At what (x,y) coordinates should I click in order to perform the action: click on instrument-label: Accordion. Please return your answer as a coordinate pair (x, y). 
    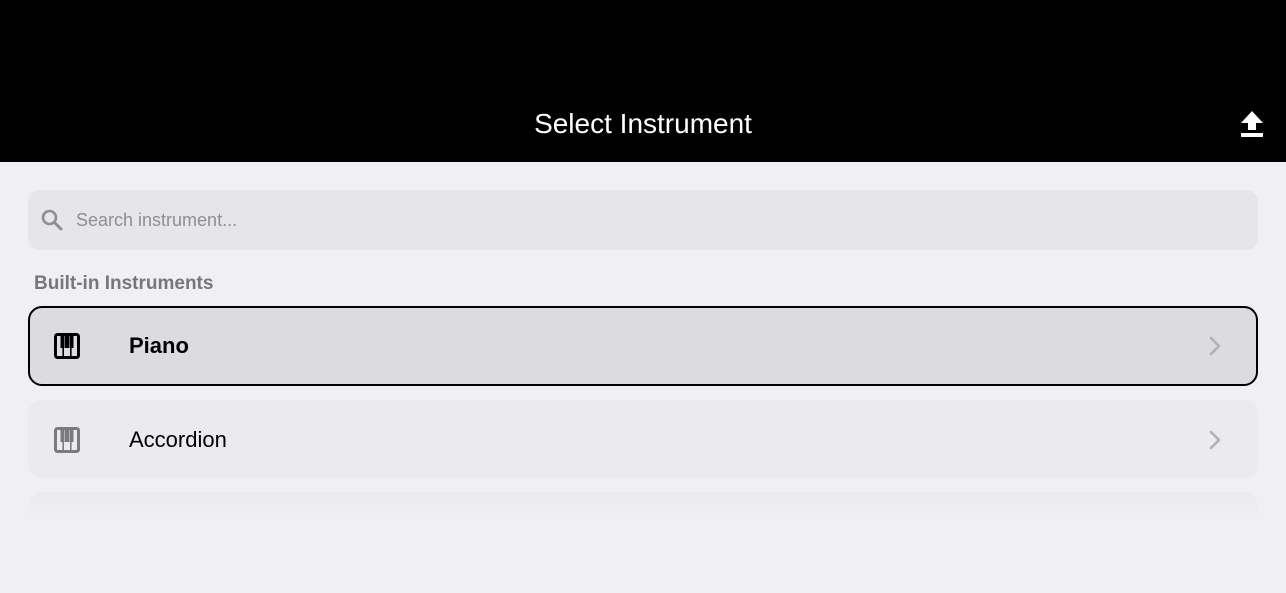
    Looking at the image, I should click on (178, 439).